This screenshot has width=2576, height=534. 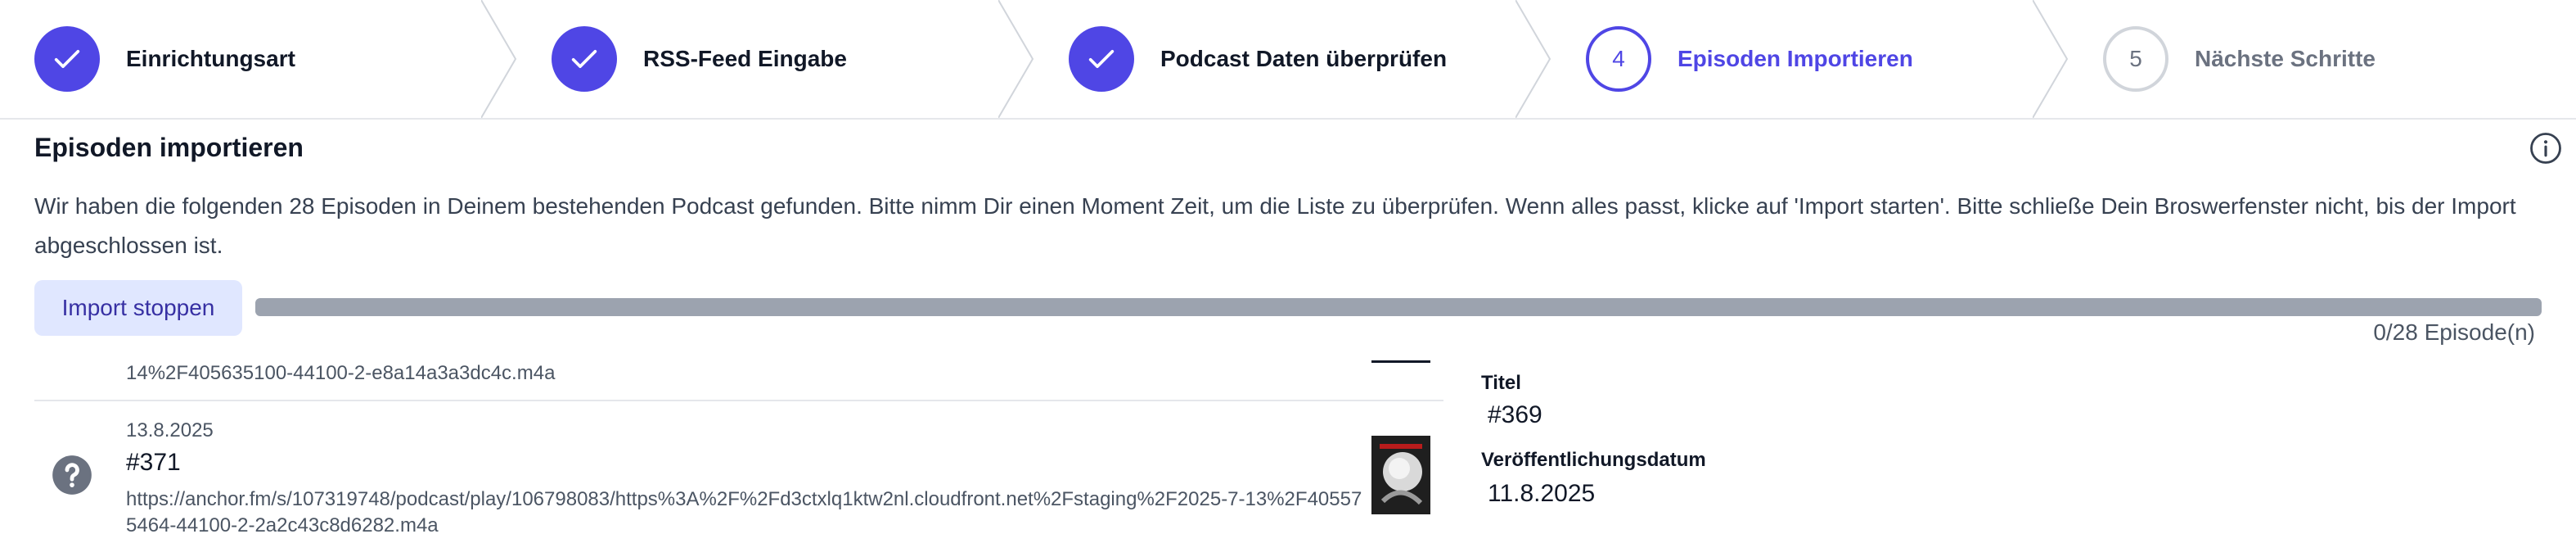 I want to click on step-einrichtungsart: Einrichtungsart, so click(x=164, y=59).